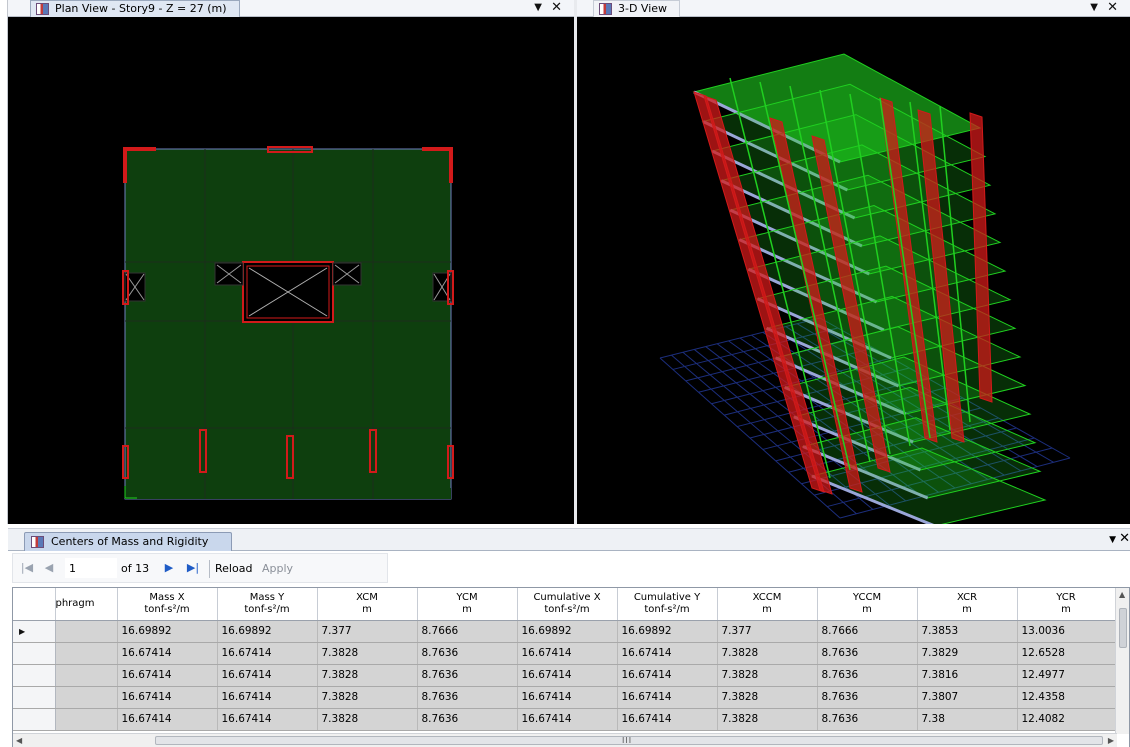  I want to click on last-page-icon: ▶|, so click(193, 568).